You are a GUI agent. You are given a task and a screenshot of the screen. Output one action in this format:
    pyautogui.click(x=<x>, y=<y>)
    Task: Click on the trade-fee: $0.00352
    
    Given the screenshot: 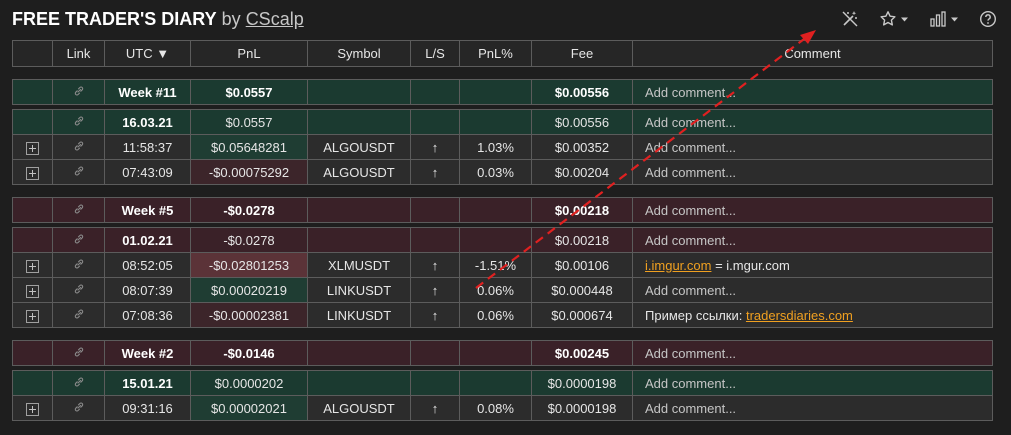 What is the action you would take?
    pyautogui.click(x=582, y=147)
    